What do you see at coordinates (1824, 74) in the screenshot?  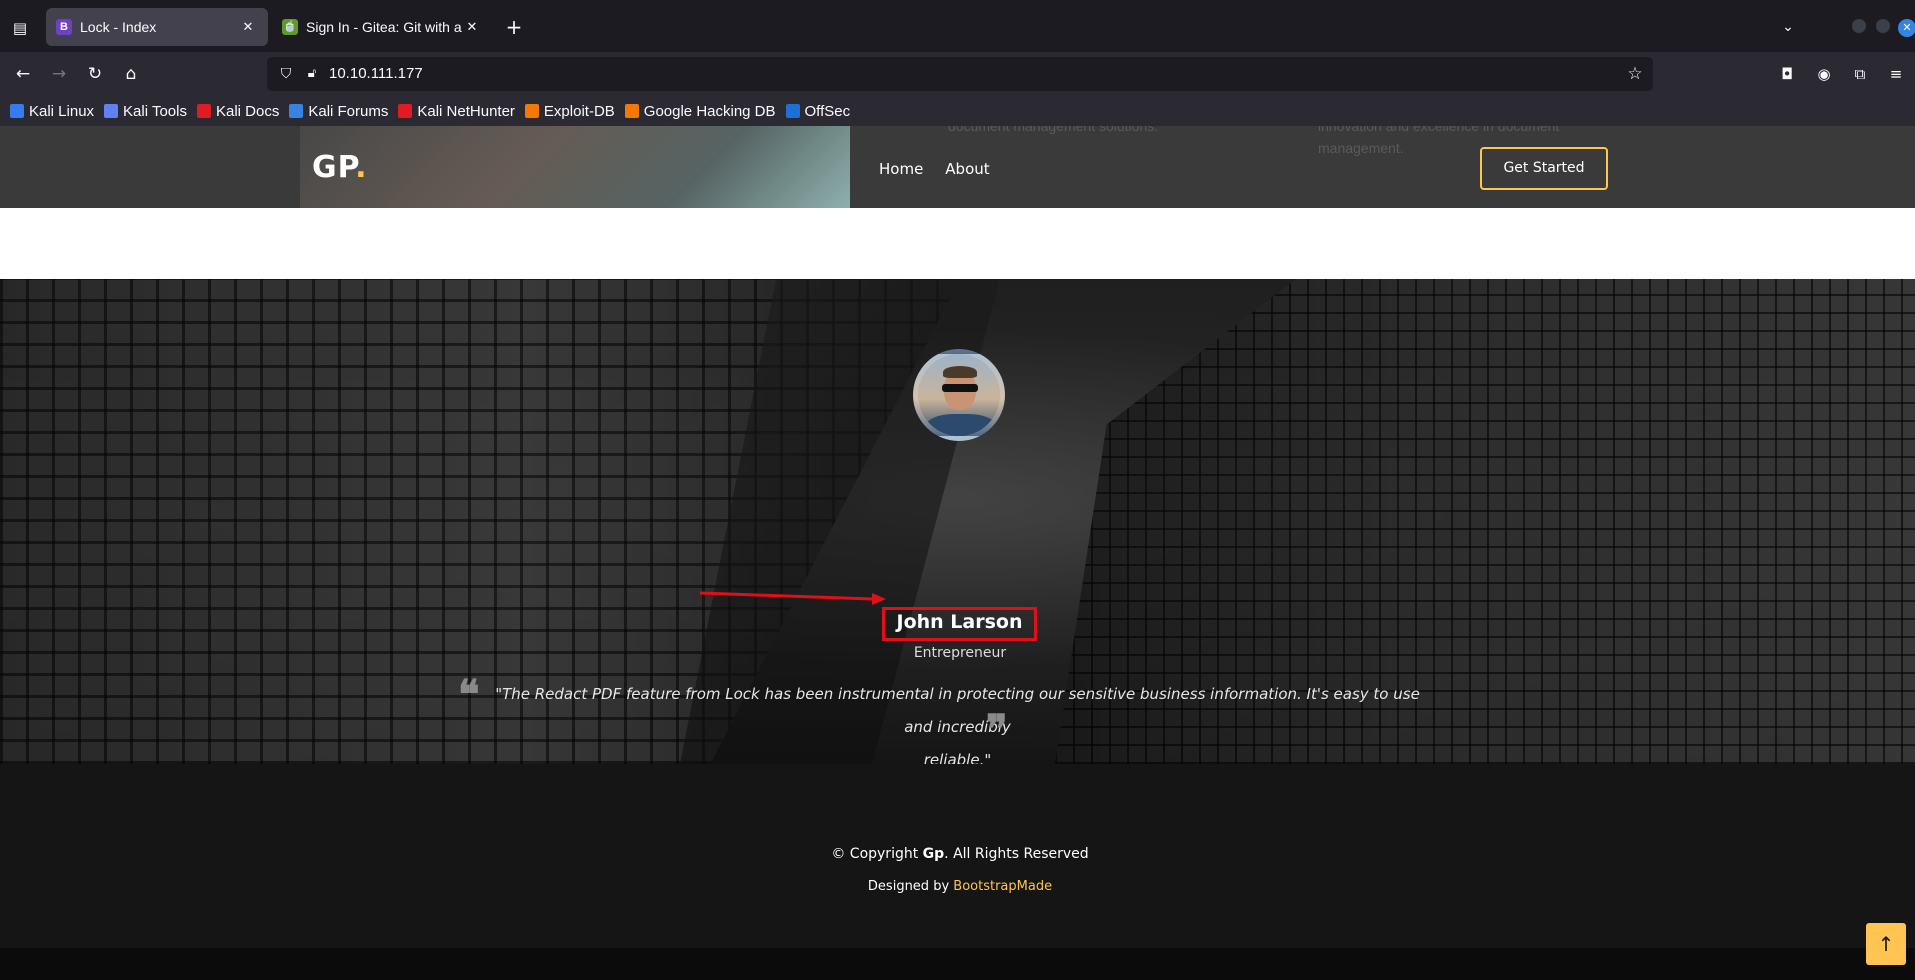 I see `account-icon: ◉` at bounding box center [1824, 74].